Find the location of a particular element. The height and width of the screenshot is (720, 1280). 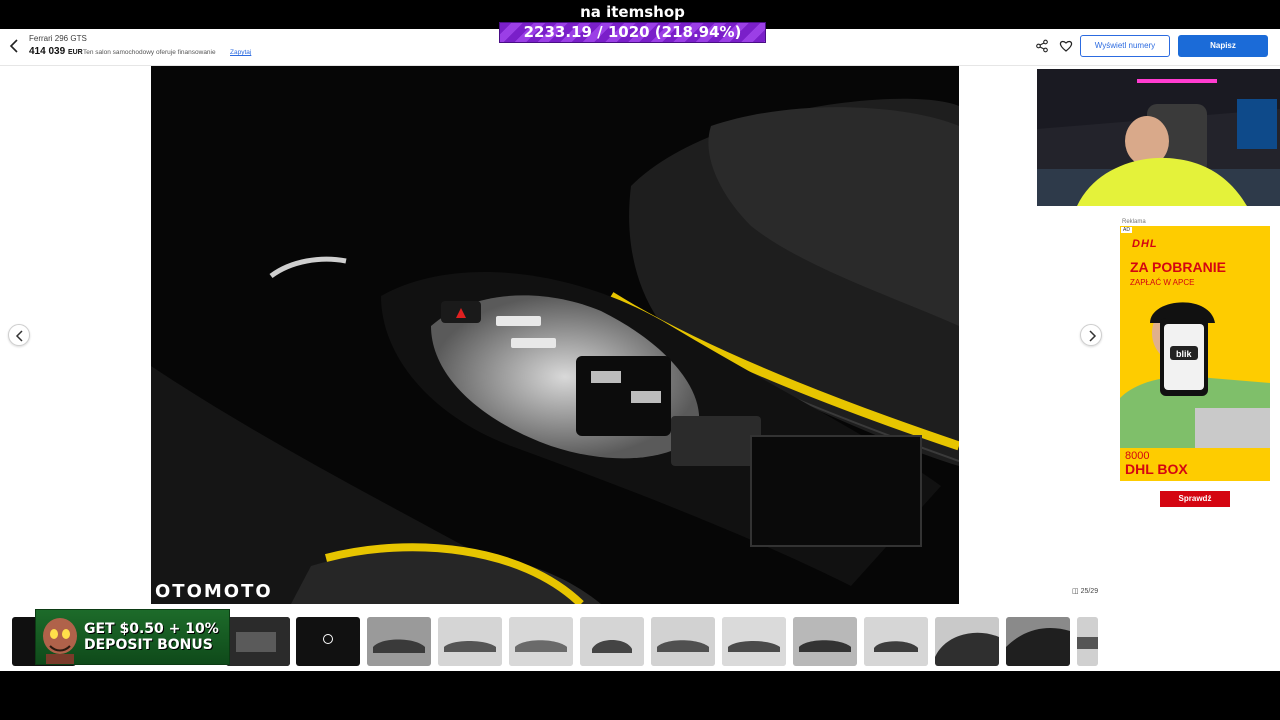

goblin-mascot-image is located at coordinates (60, 641).